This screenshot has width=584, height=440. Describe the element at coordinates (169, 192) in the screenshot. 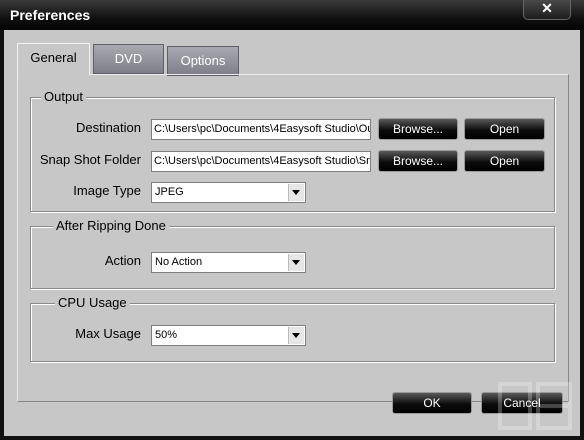

I see `image-type-value: JPEG` at that location.